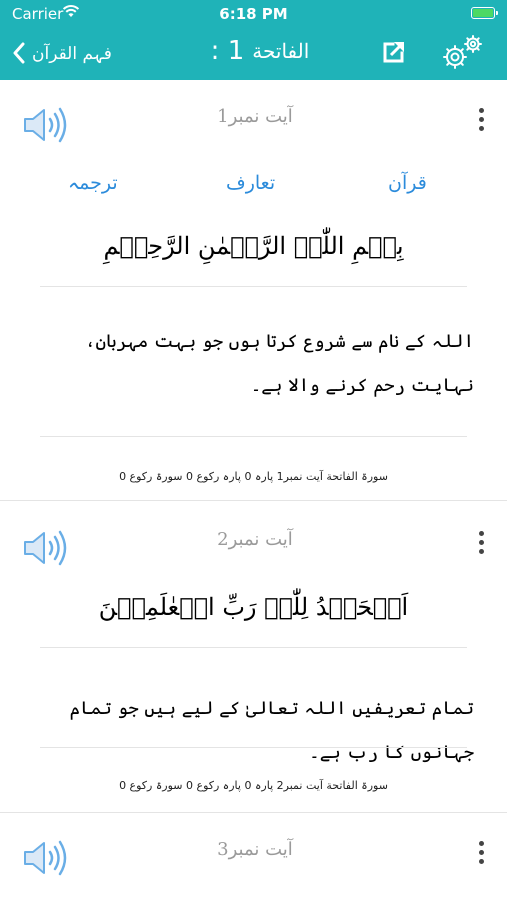  Describe the element at coordinates (407, 183) in the screenshot. I see `tab-quran: قرآن` at that location.